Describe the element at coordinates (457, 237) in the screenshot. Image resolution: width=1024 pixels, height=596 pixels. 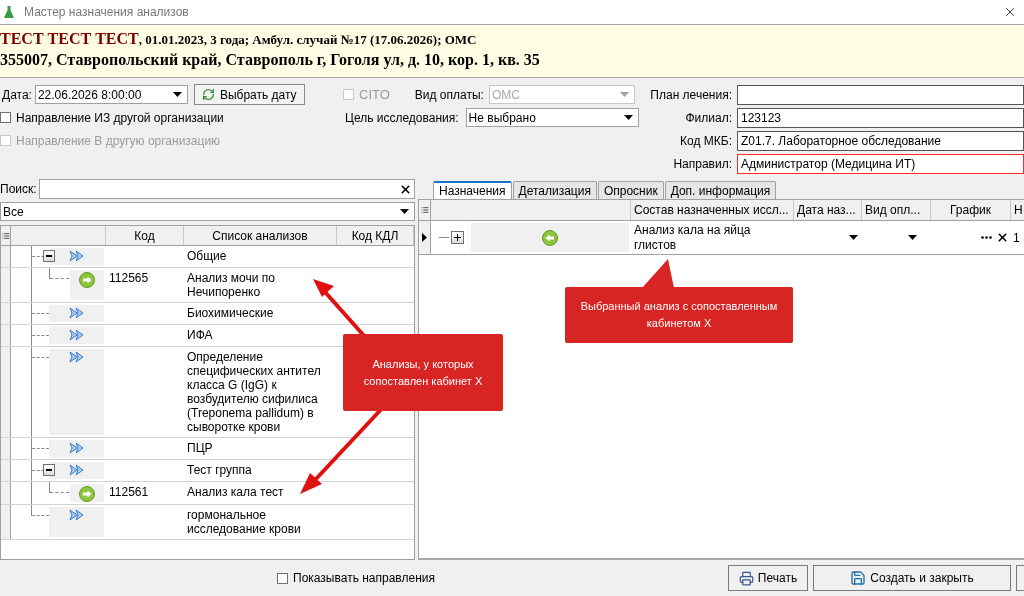
I see `expand-toggle` at that location.